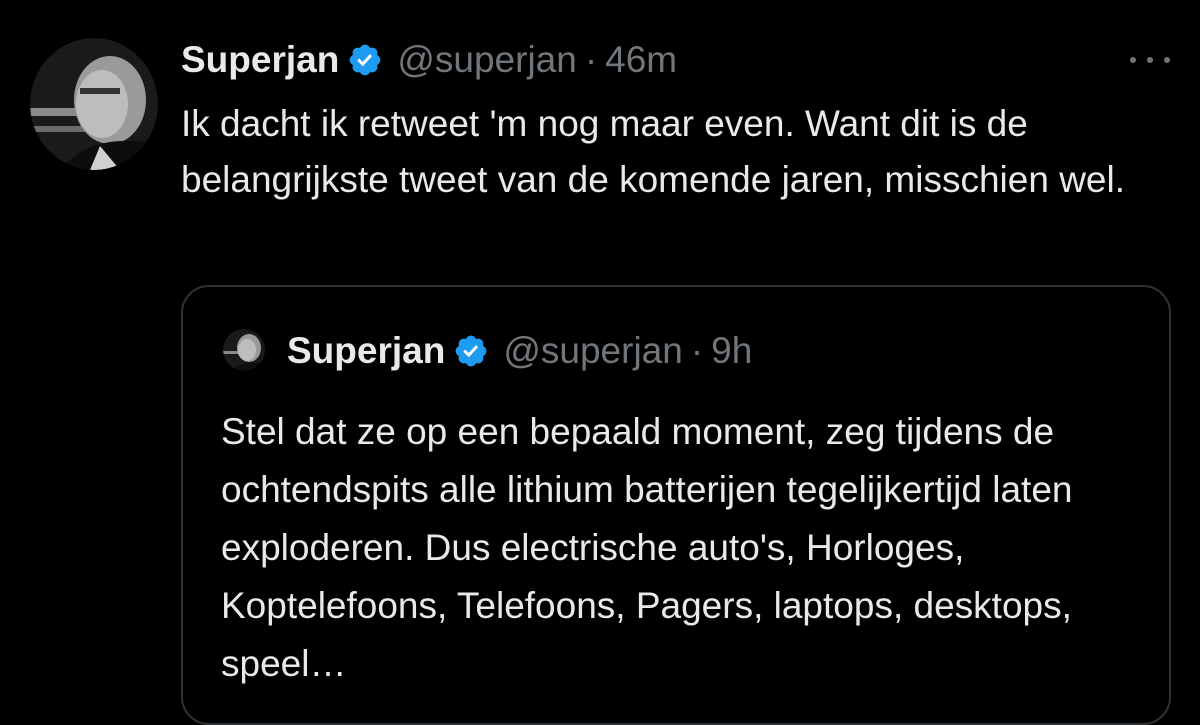 The height and width of the screenshot is (725, 1200). What do you see at coordinates (487, 60) in the screenshot?
I see `author-handle: @superjan` at bounding box center [487, 60].